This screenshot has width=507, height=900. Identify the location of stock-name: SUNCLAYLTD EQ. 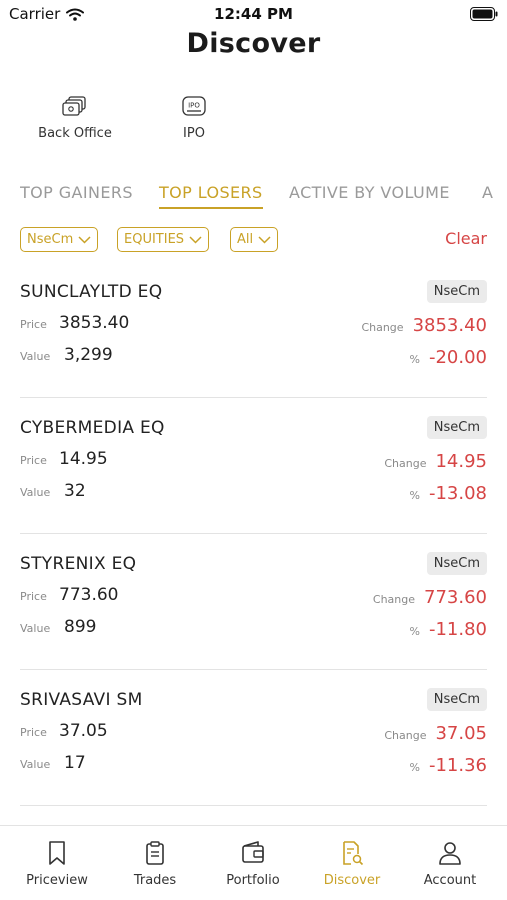
(91, 292).